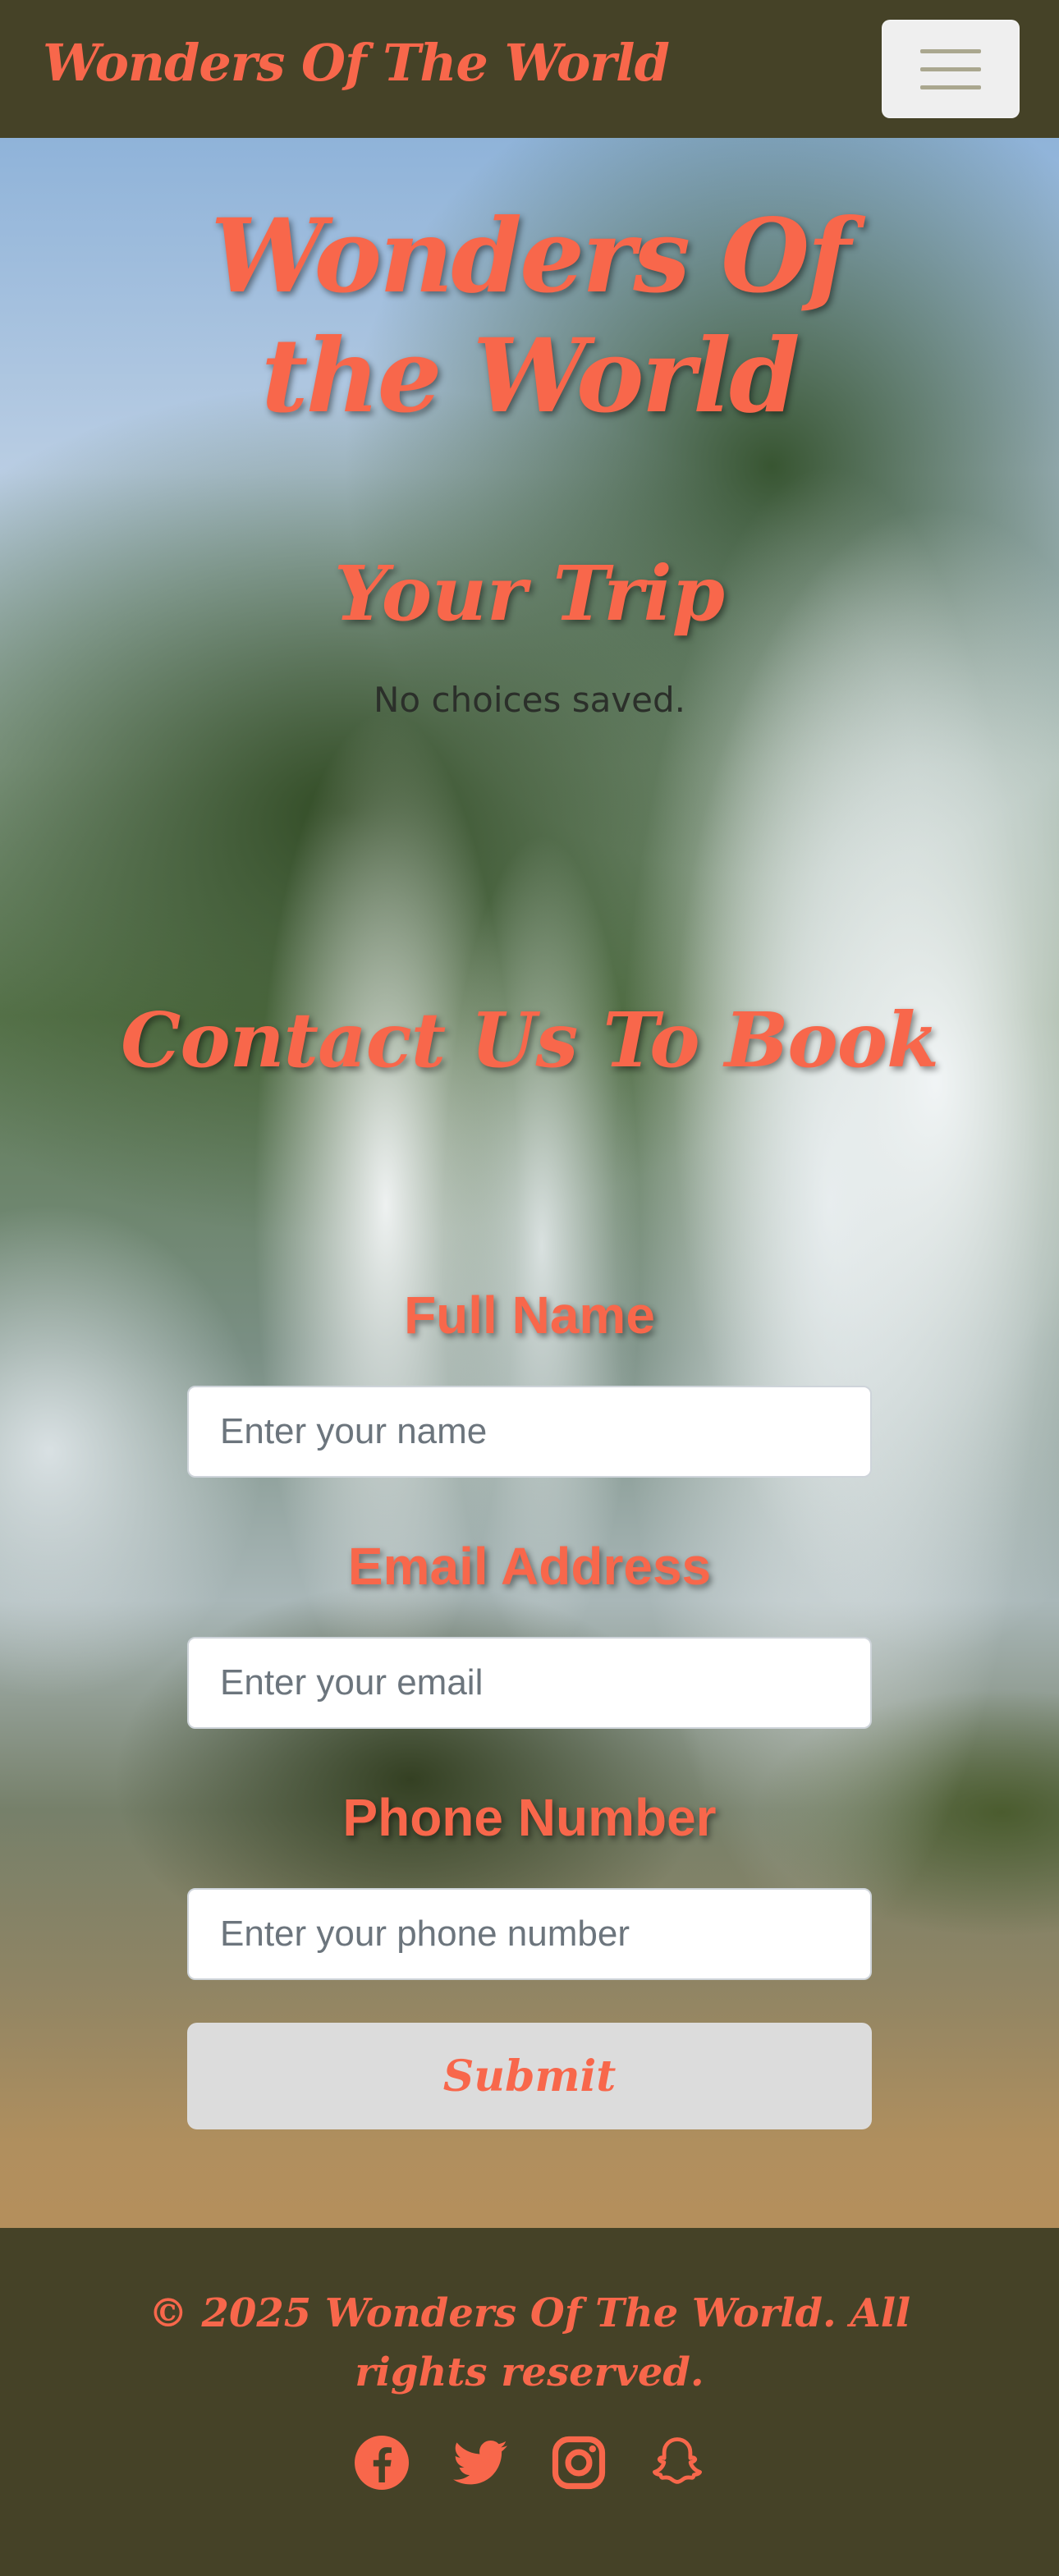 The width and height of the screenshot is (1059, 2576). I want to click on facebook-icon, so click(381, 2462).